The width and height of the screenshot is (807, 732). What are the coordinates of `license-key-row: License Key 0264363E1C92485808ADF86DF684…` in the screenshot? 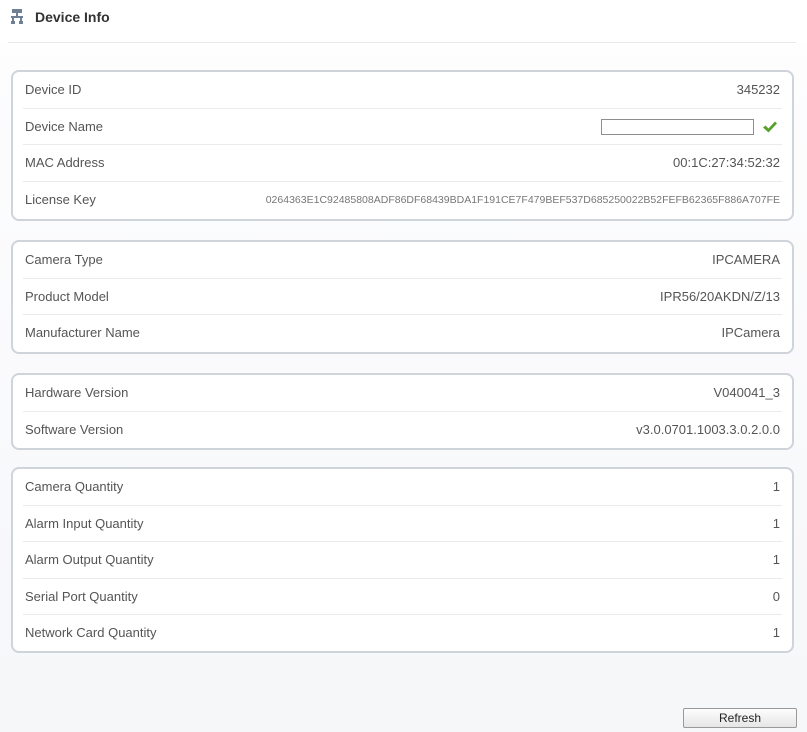 It's located at (402, 200).